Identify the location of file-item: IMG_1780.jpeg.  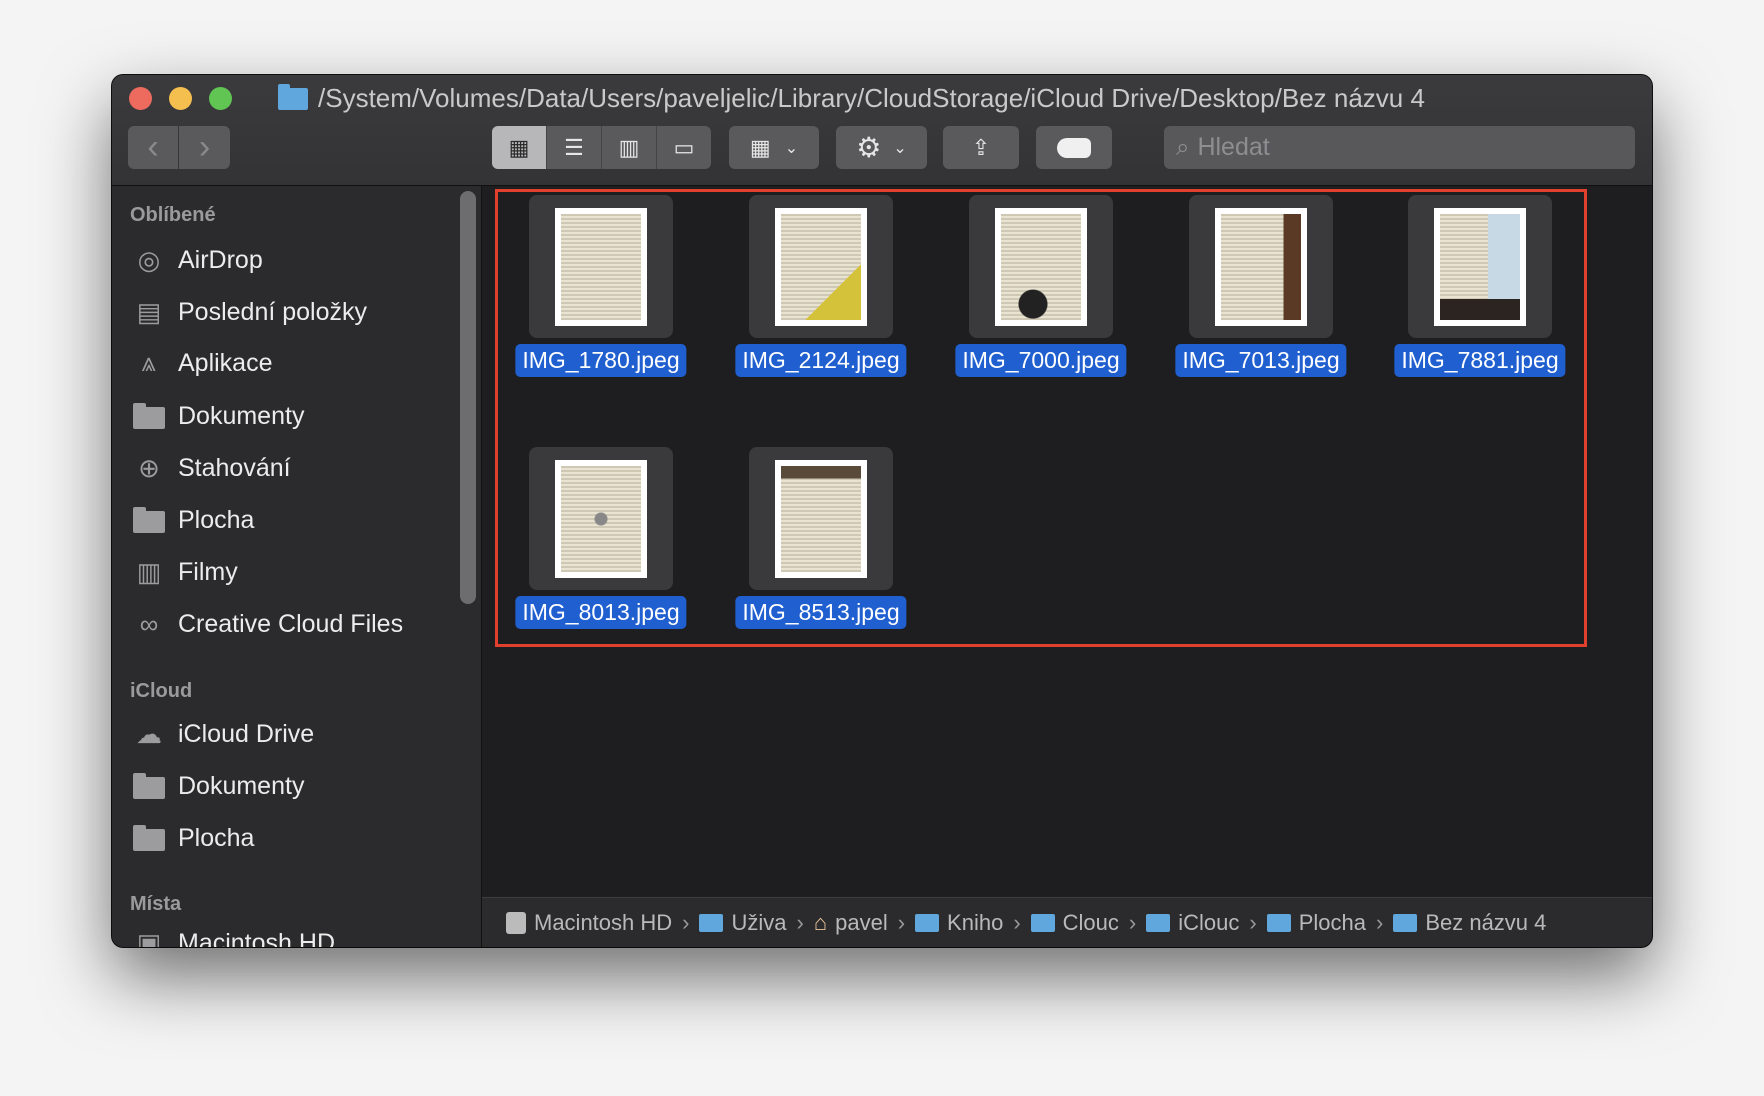
(601, 290).